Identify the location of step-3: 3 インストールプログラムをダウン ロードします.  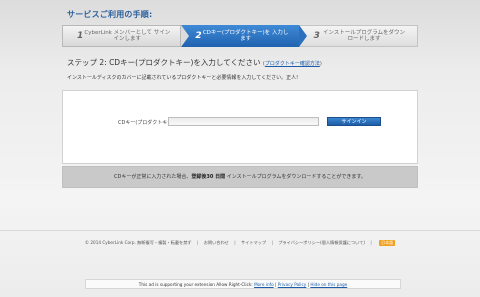
(358, 36).